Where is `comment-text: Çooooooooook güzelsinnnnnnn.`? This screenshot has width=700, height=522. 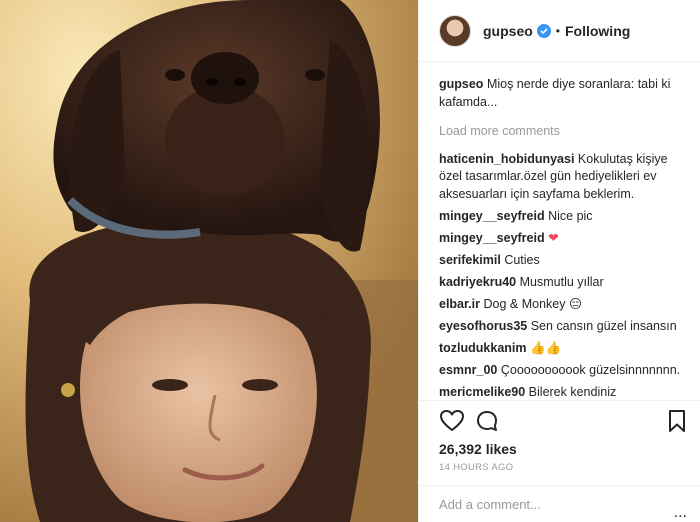
comment-text: Çooooooooook güzelsinnnnnnn. is located at coordinates (590, 369).